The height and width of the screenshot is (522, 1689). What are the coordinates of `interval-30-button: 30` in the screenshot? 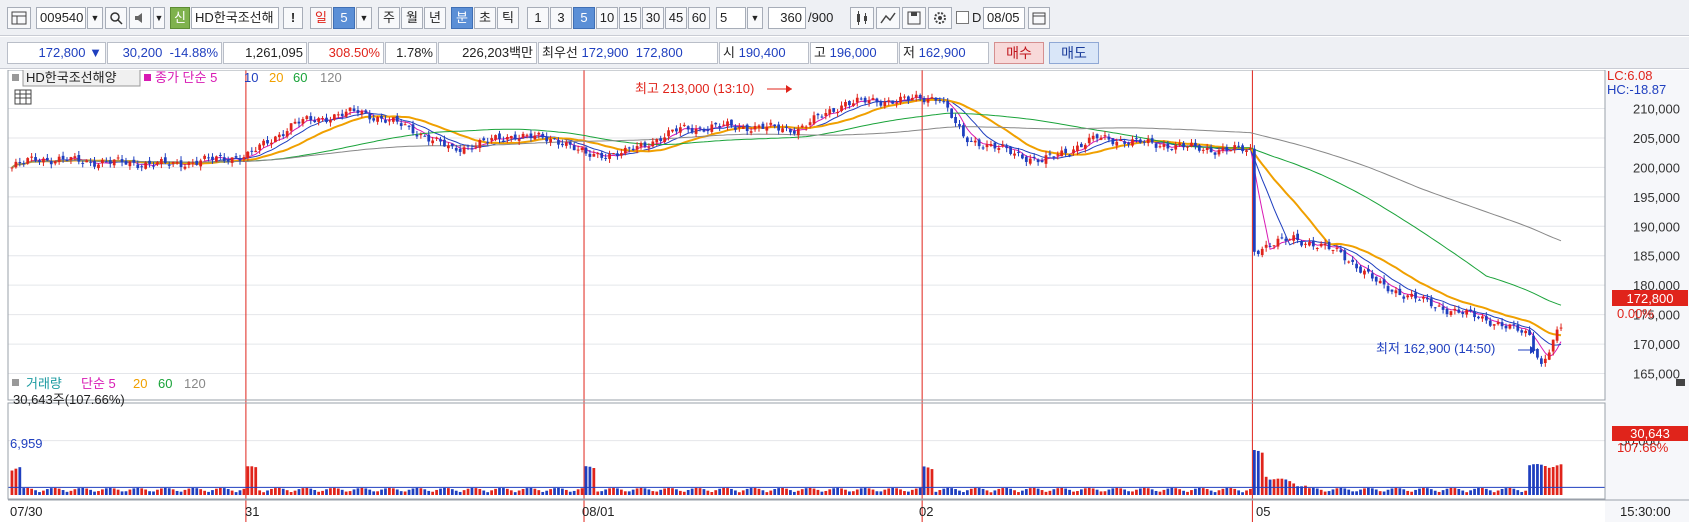 It's located at (653, 18).